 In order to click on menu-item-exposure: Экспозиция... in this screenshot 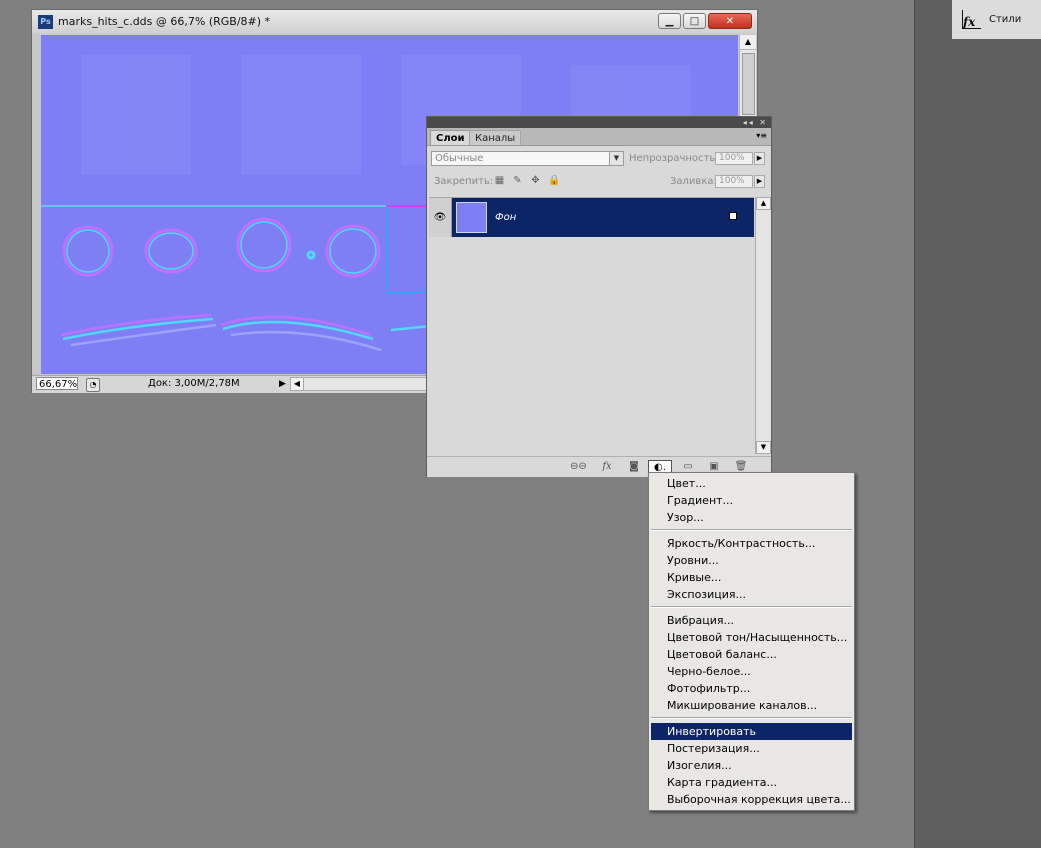, I will do `click(751, 594)`.